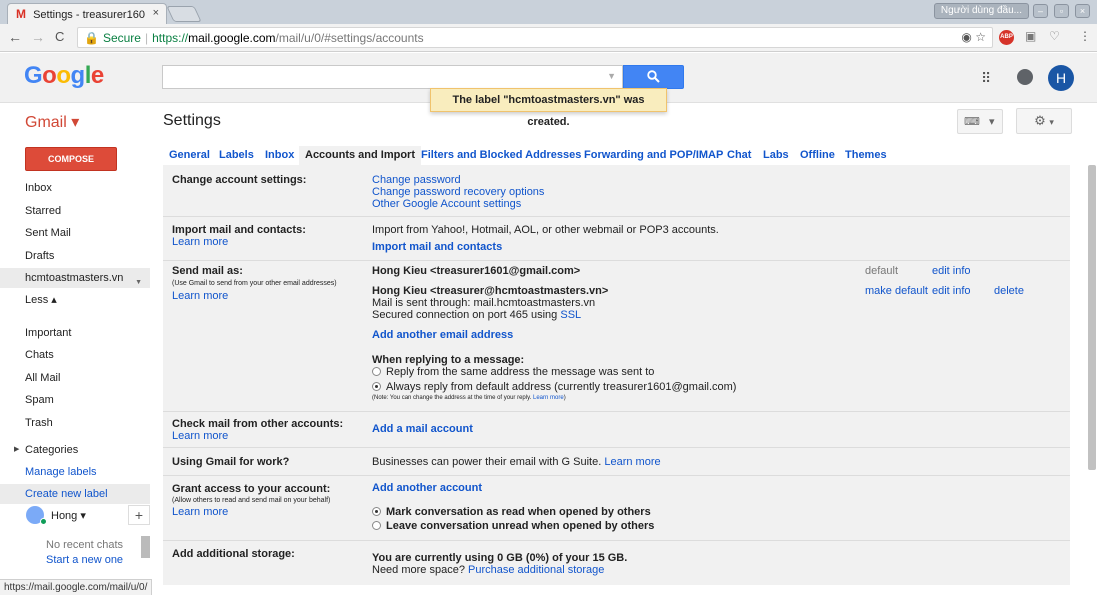  Describe the element at coordinates (1061, 11) in the screenshot. I see `maximize-icon: ▫` at that location.